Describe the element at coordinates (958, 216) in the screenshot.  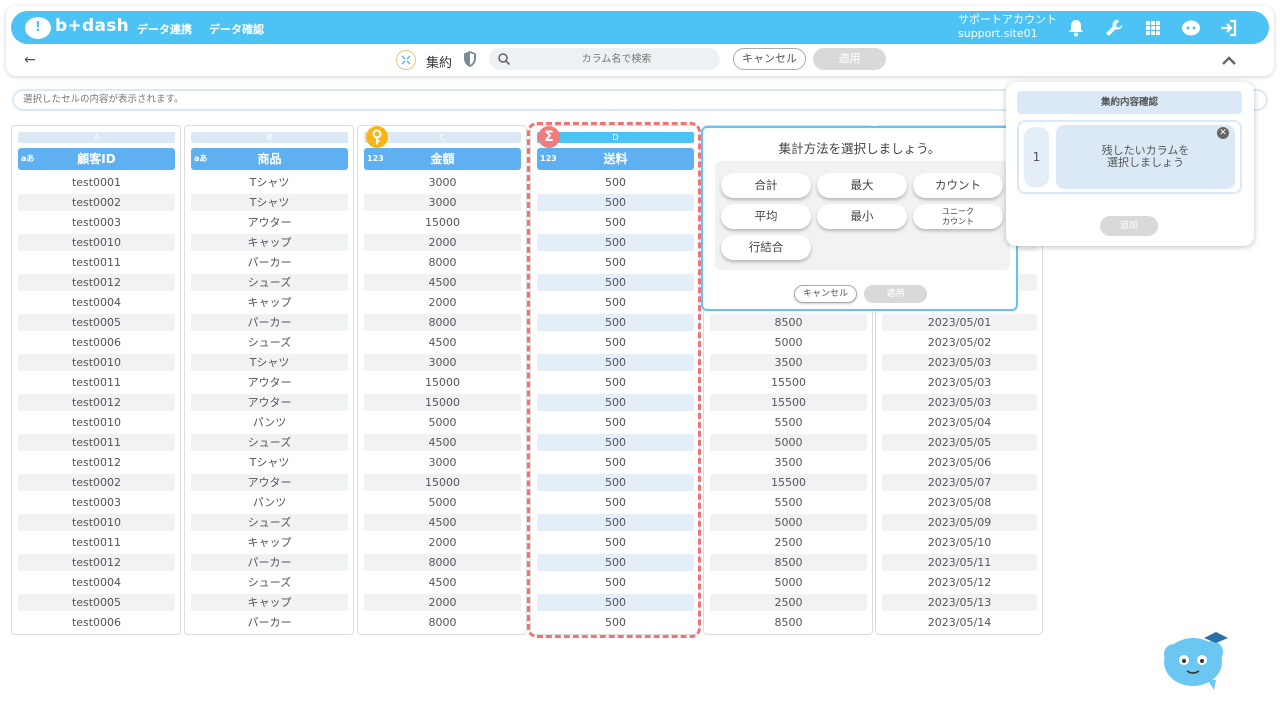
I see `option-unique-count: ユニーク カウント` at that location.